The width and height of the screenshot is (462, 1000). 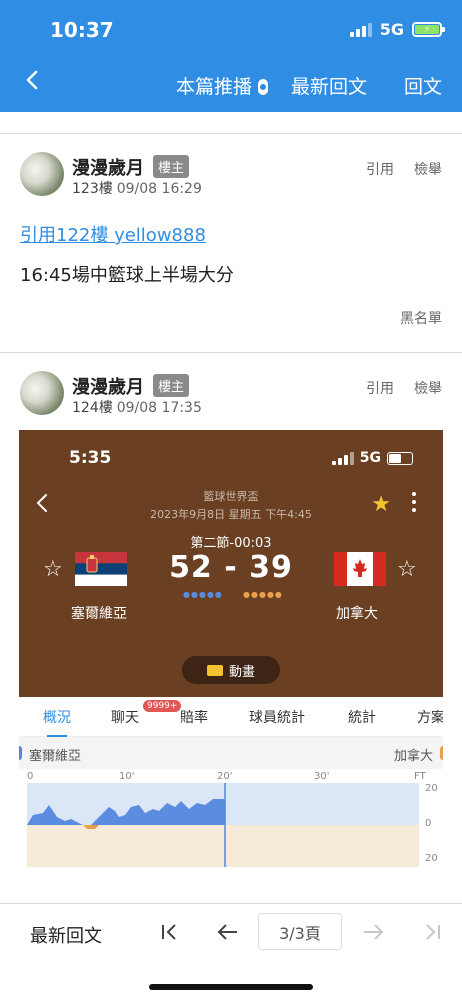 I want to click on away-team-name: 加拿大, so click(x=357, y=614).